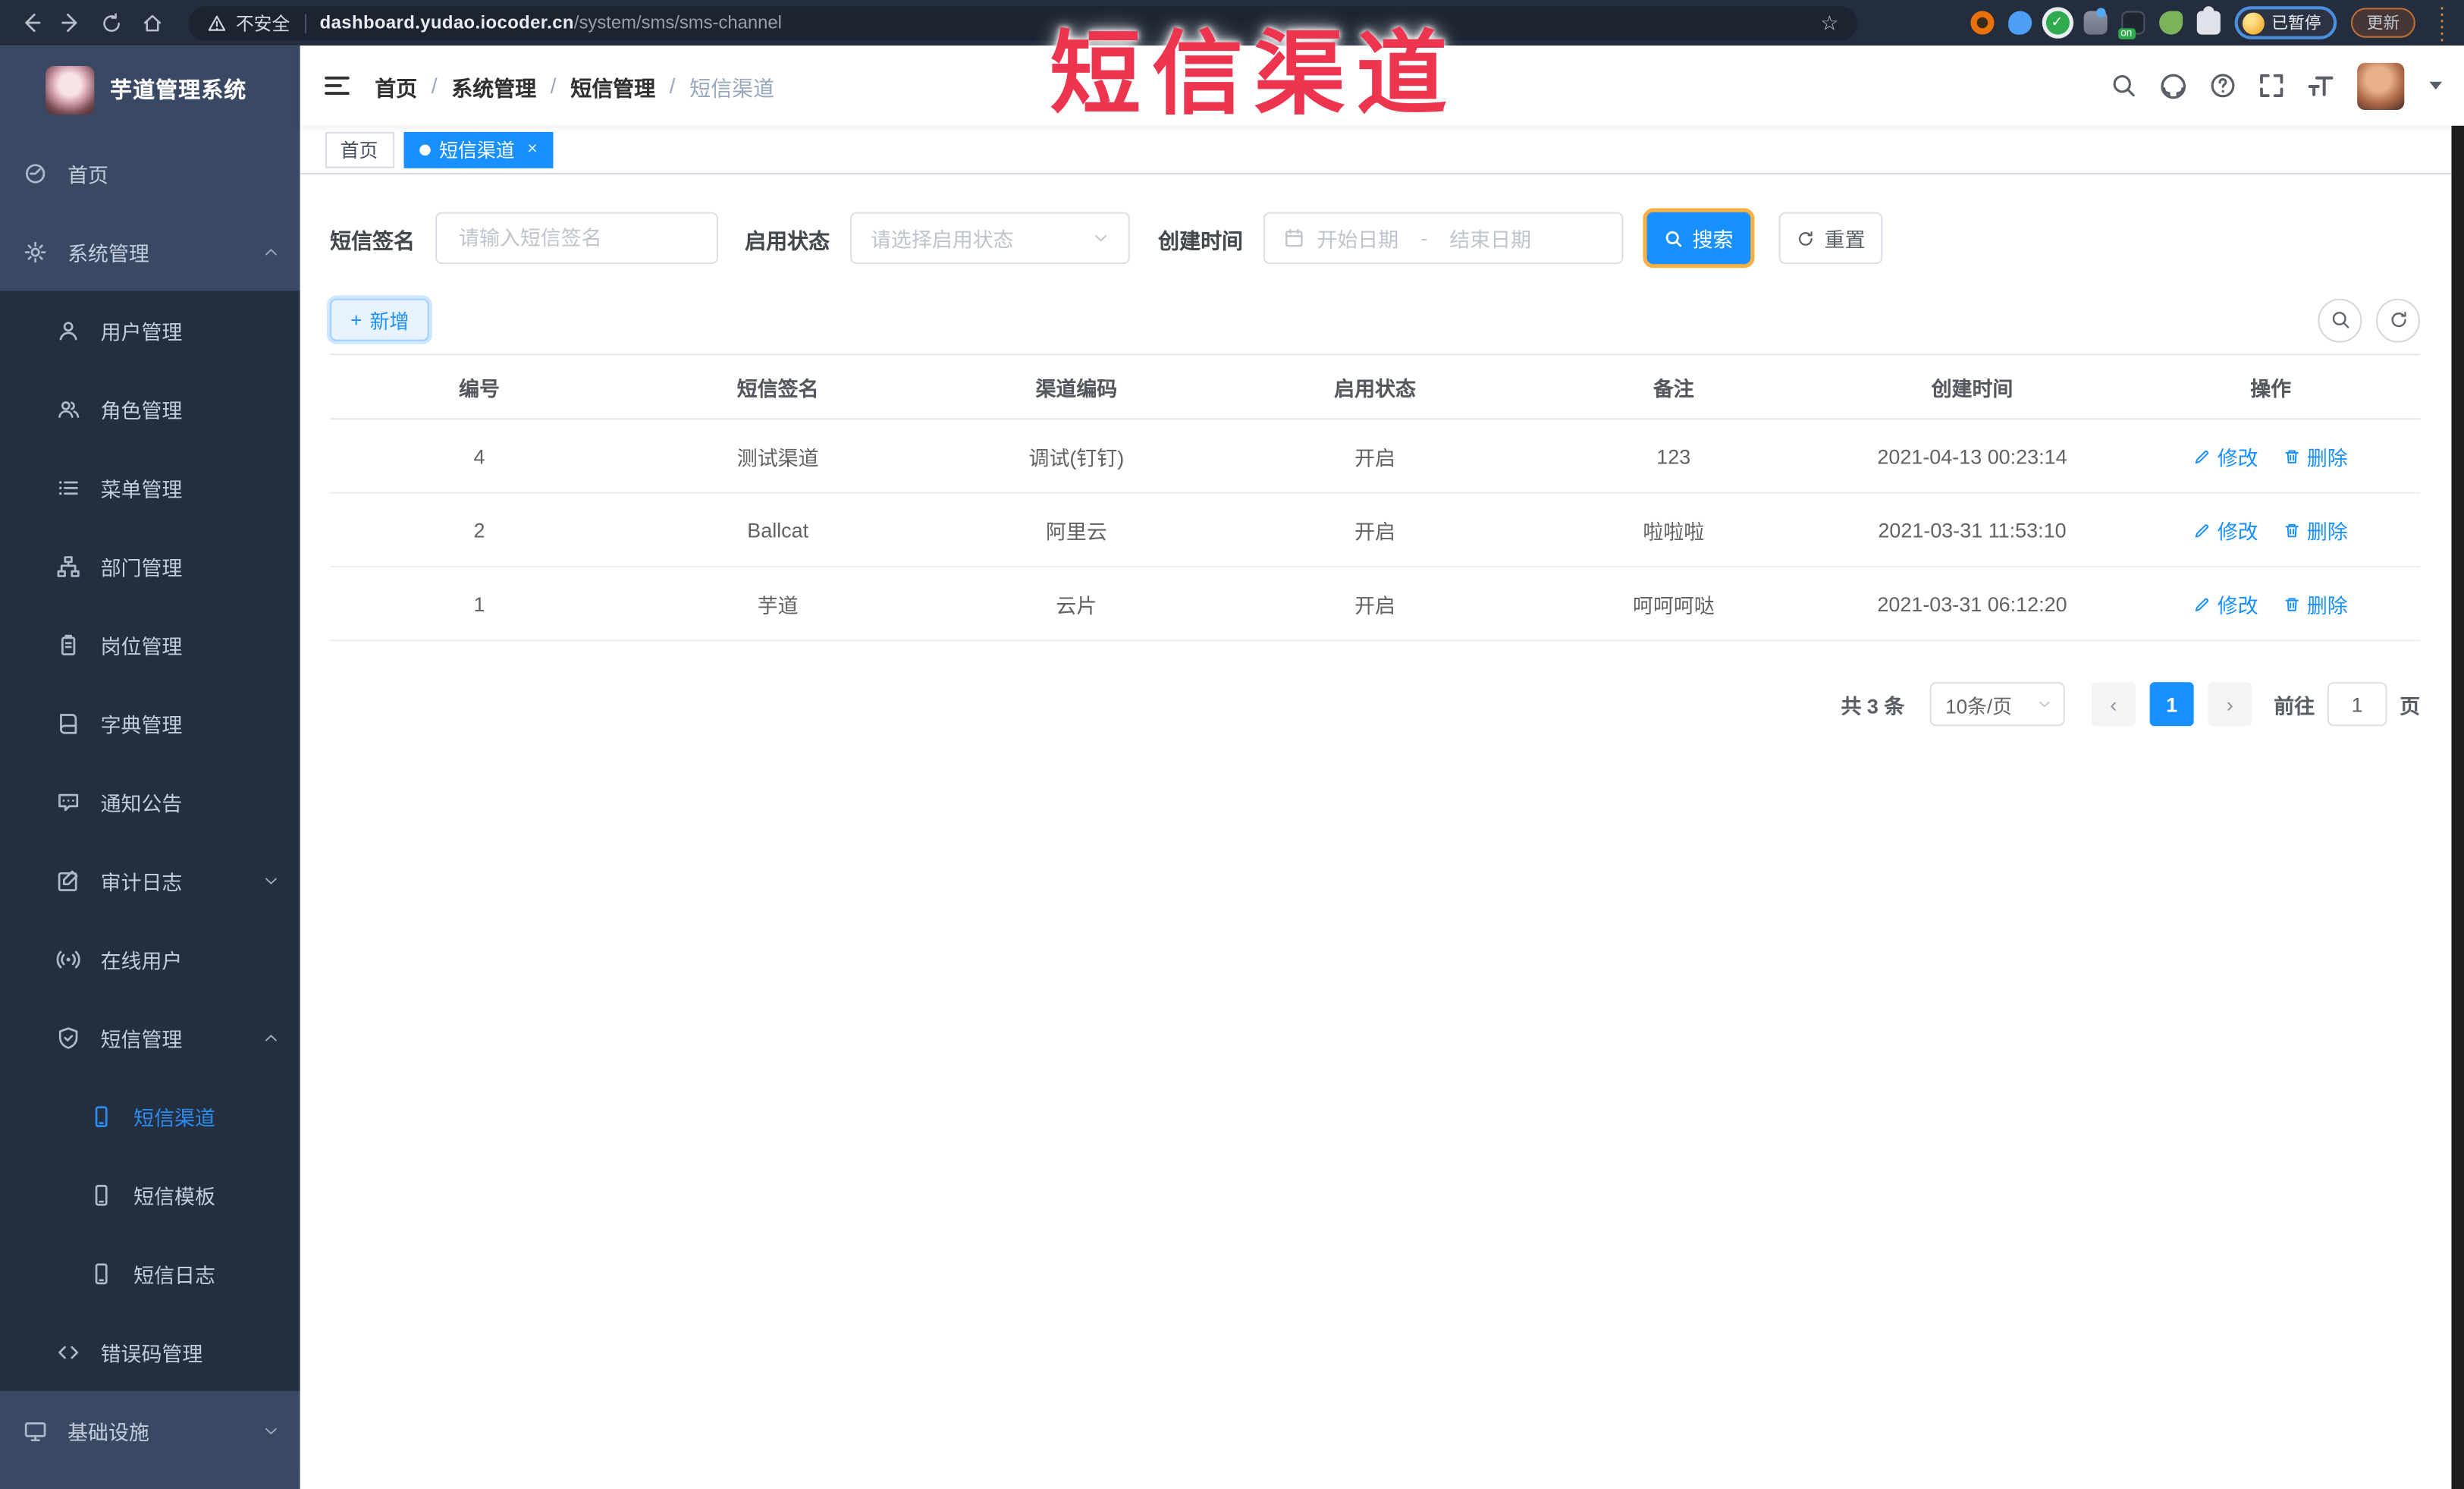 The image size is (2464, 1489). What do you see at coordinates (150, 959) in the screenshot?
I see `sidebar-item-online-users: 在线用户` at bounding box center [150, 959].